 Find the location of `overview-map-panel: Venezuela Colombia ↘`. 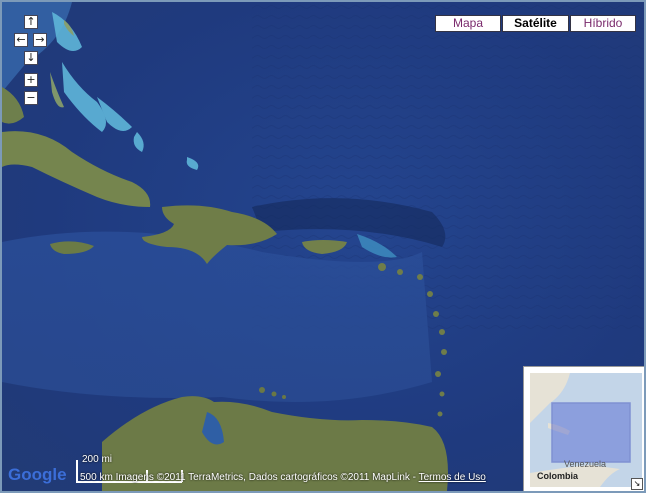

overview-map-panel: Venezuela Colombia ↘ is located at coordinates (583, 428).